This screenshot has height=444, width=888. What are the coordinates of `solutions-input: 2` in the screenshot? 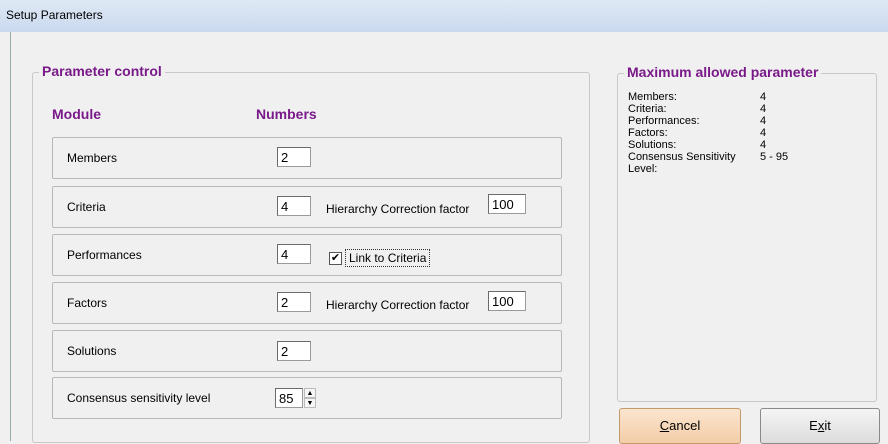 It's located at (294, 351).